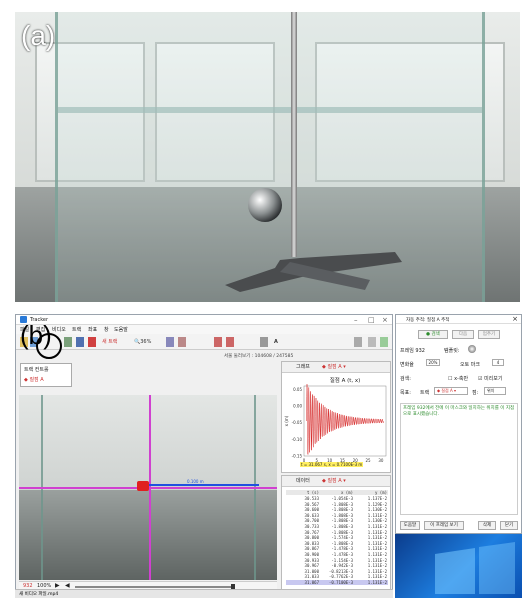 This screenshot has width=524, height=601. I want to click on minimize-icon: –, so click(356, 320).